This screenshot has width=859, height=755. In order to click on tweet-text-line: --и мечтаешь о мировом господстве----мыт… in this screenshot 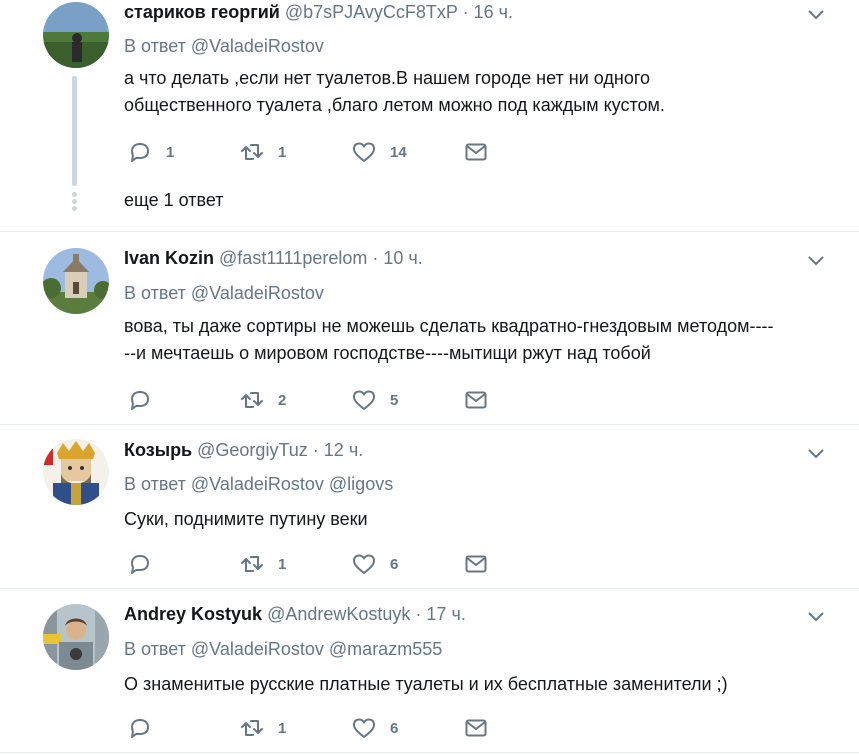, I will do `click(387, 353)`.